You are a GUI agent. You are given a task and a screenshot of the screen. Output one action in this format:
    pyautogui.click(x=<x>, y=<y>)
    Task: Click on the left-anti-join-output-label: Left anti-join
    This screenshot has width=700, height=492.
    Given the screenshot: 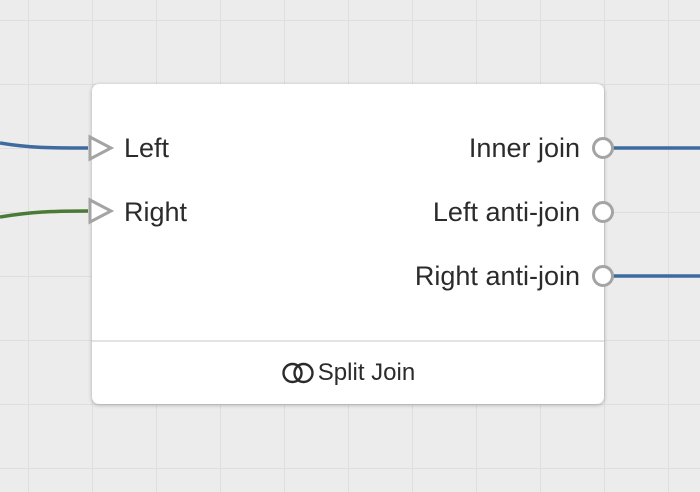 What is the action you would take?
    pyautogui.click(x=506, y=212)
    